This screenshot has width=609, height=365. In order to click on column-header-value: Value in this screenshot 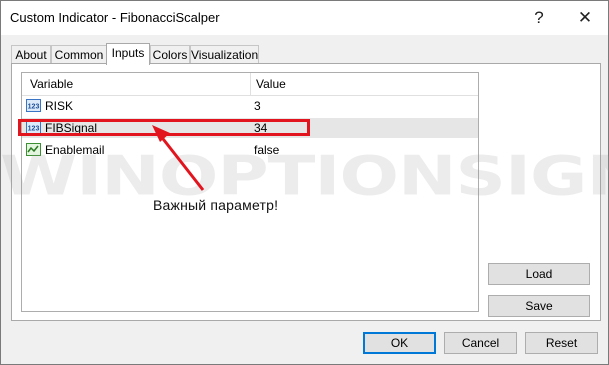, I will do `click(271, 84)`.